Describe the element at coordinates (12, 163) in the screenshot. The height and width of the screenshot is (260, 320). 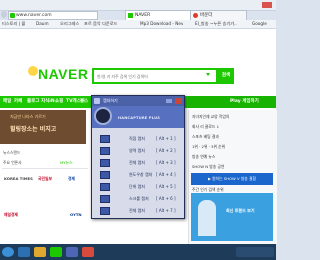
I see `news-stand-label: 주요 언론사` at that location.